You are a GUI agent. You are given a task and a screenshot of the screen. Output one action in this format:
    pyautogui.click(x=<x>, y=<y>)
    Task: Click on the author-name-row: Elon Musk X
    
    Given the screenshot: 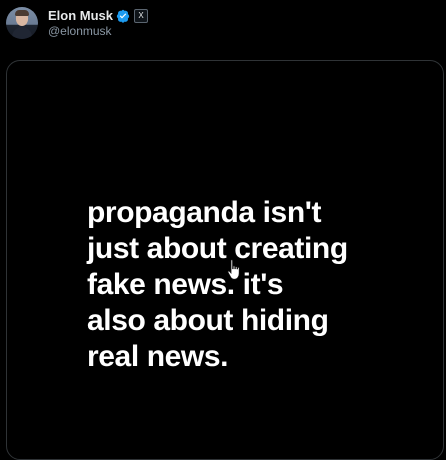 What is the action you would take?
    pyautogui.click(x=98, y=16)
    